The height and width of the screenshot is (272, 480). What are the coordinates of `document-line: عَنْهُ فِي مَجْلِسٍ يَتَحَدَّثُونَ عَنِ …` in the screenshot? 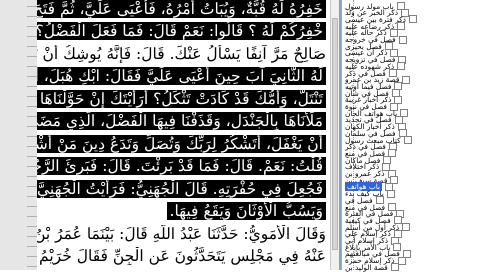 It's located at (181, 256).